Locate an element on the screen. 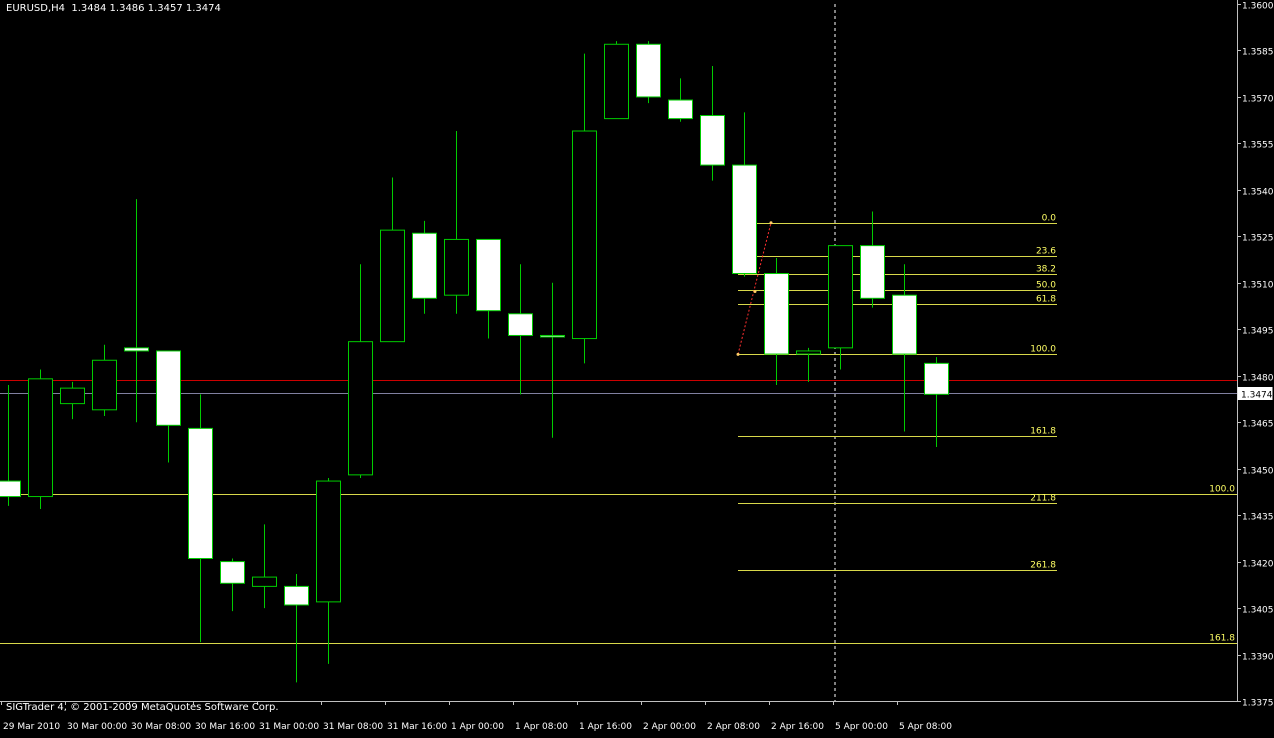 The width and height of the screenshot is (1274, 738). time-tick-label: 1 Apr 08:00 is located at coordinates (541, 727).